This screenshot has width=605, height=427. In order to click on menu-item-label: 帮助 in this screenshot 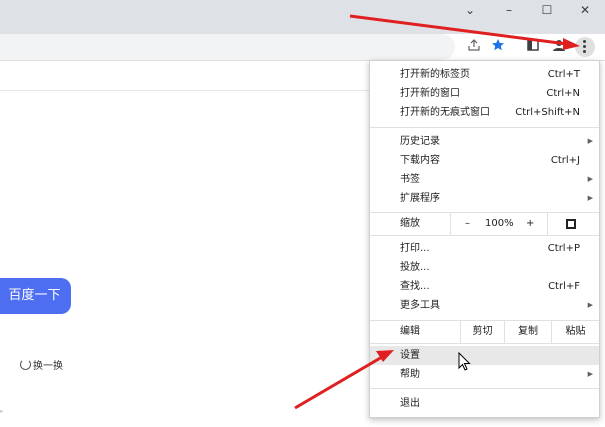, I will do `click(410, 374)`.